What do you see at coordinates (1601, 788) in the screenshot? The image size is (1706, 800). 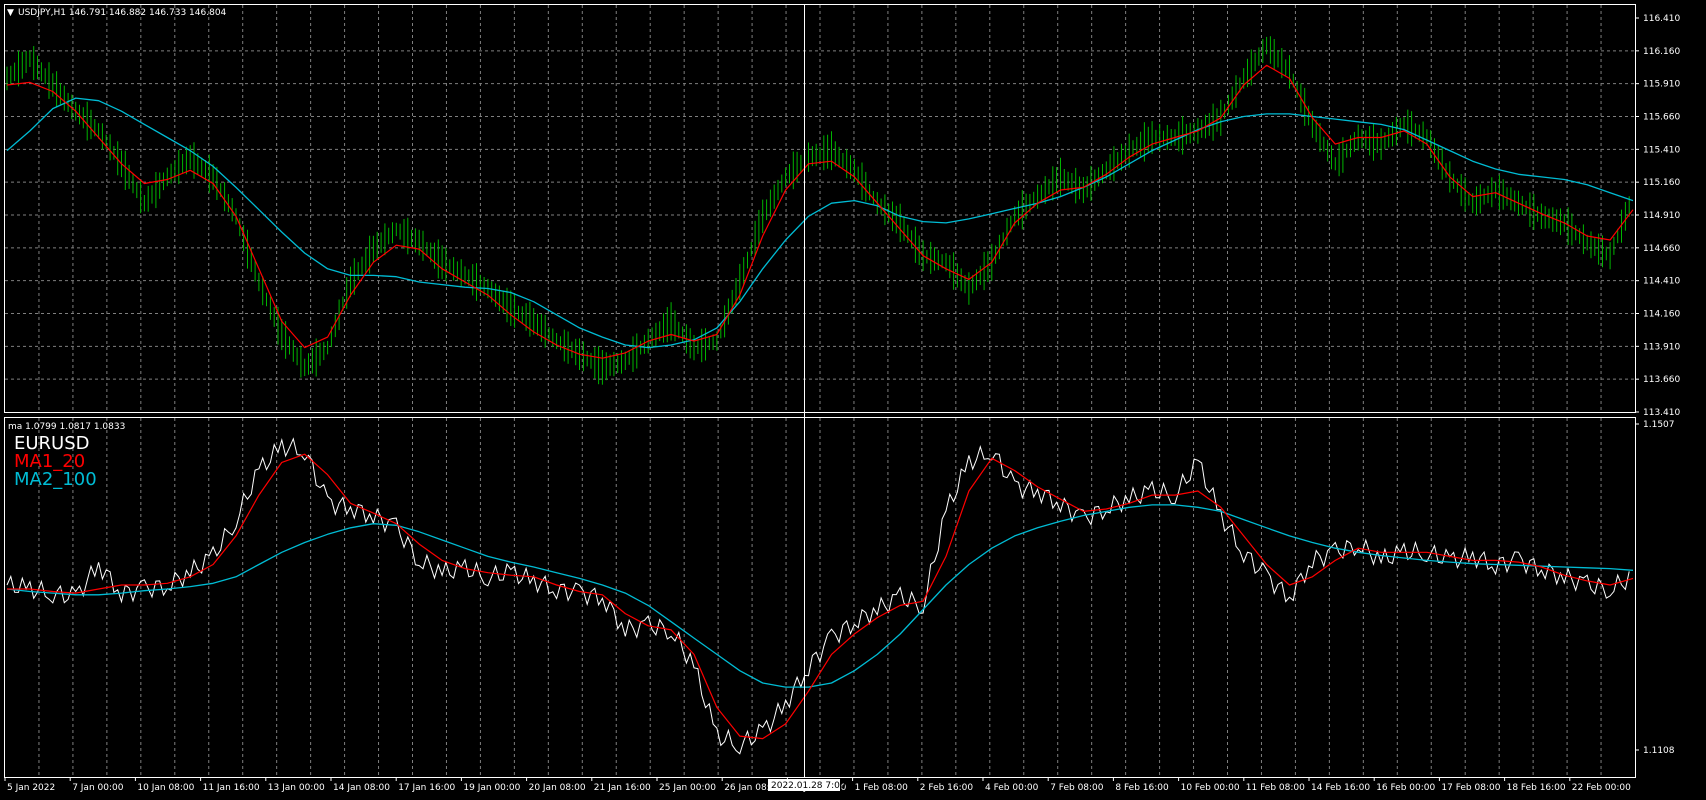 I see `time-label: 22 Feb 00:00` at bounding box center [1601, 788].